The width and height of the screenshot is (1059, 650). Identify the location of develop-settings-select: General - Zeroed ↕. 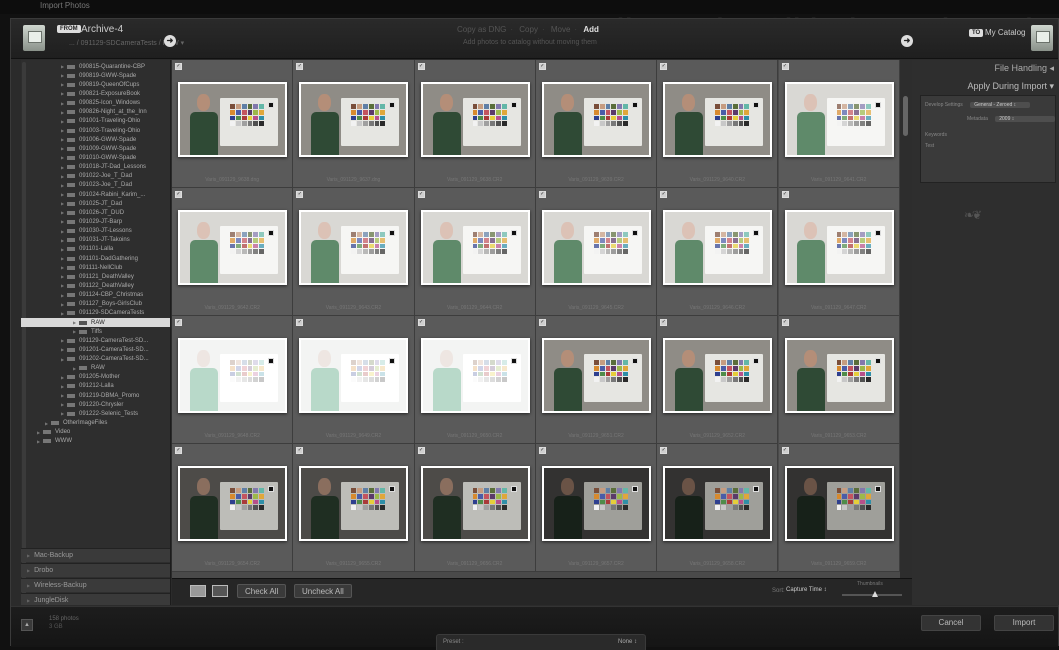
(1000, 105).